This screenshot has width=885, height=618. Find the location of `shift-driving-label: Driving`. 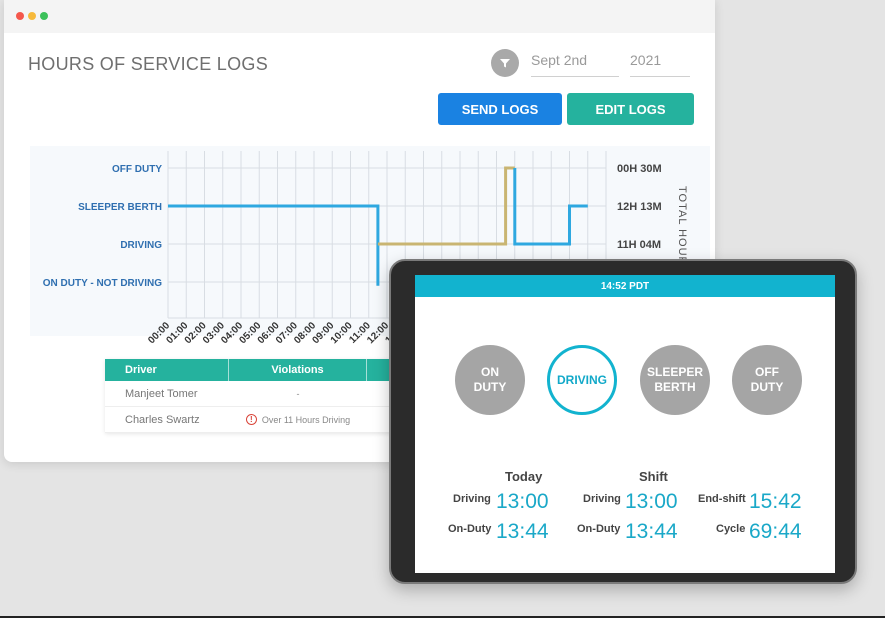

shift-driving-label: Driving is located at coordinates (602, 499).